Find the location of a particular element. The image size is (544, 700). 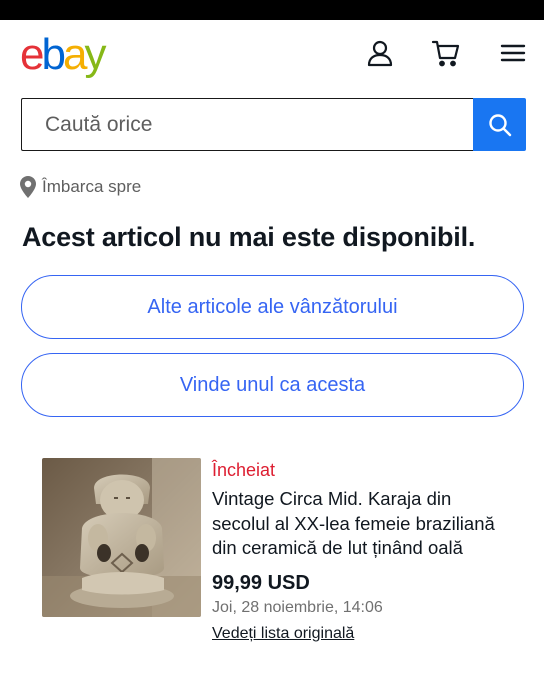

search-bar is located at coordinates (273, 124).